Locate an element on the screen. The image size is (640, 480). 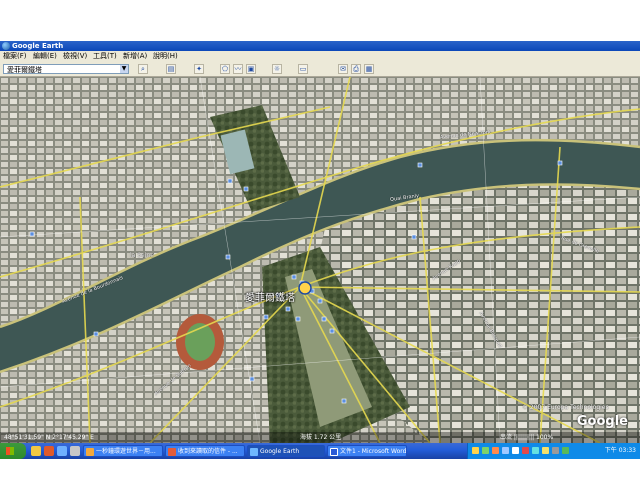
elevation-readout: 海拔 1.72 公里 is located at coordinates (321, 437).